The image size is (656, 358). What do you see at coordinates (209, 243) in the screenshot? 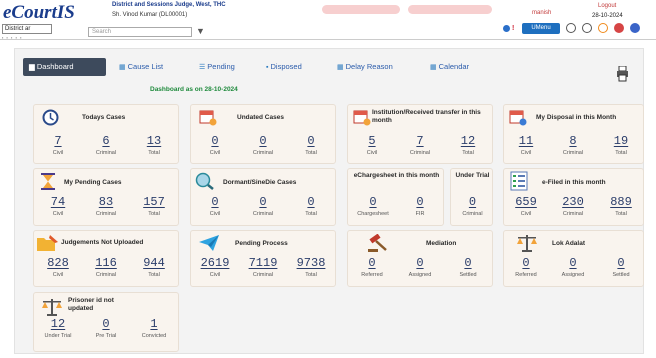
I see `paper-plane-icon` at bounding box center [209, 243].